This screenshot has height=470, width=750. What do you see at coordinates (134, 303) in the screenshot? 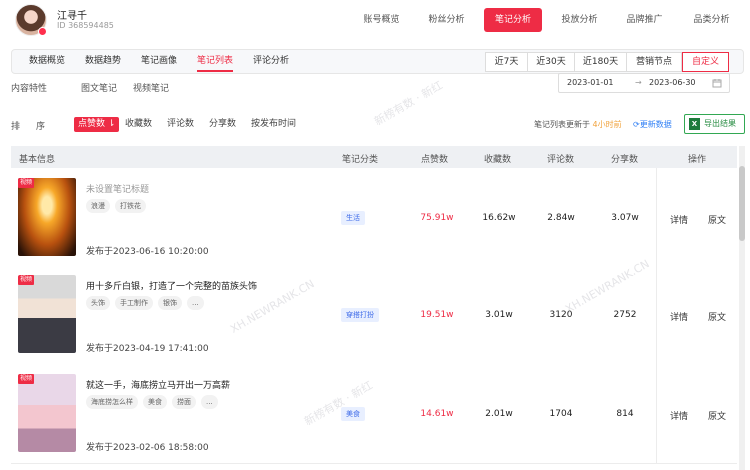
I see `note-tag: 手工制作` at bounding box center [134, 303].